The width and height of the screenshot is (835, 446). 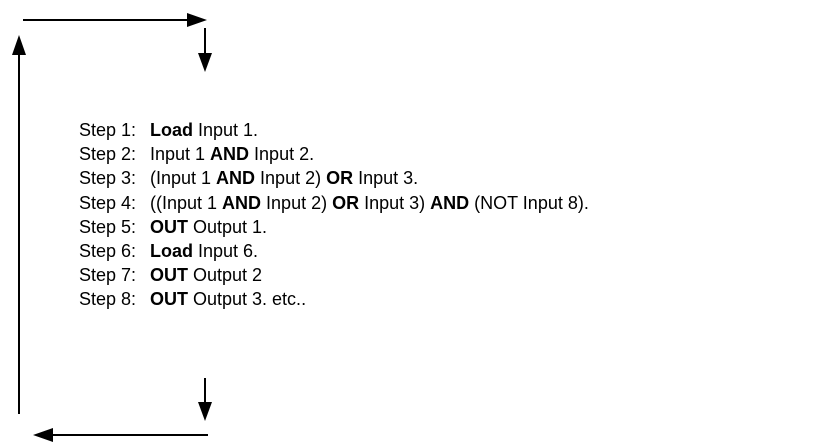 What do you see at coordinates (108, 202) in the screenshot?
I see `step-label: Step 4:` at bounding box center [108, 202].